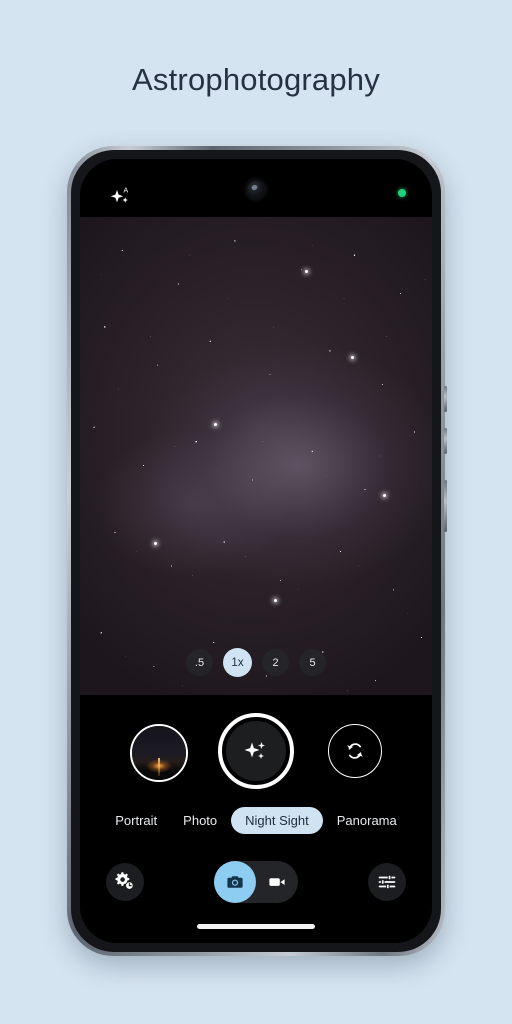 This screenshot has width=512, height=1024. Describe the element at coordinates (312, 662) in the screenshot. I see `zoom-chip-5x: 5` at that location.